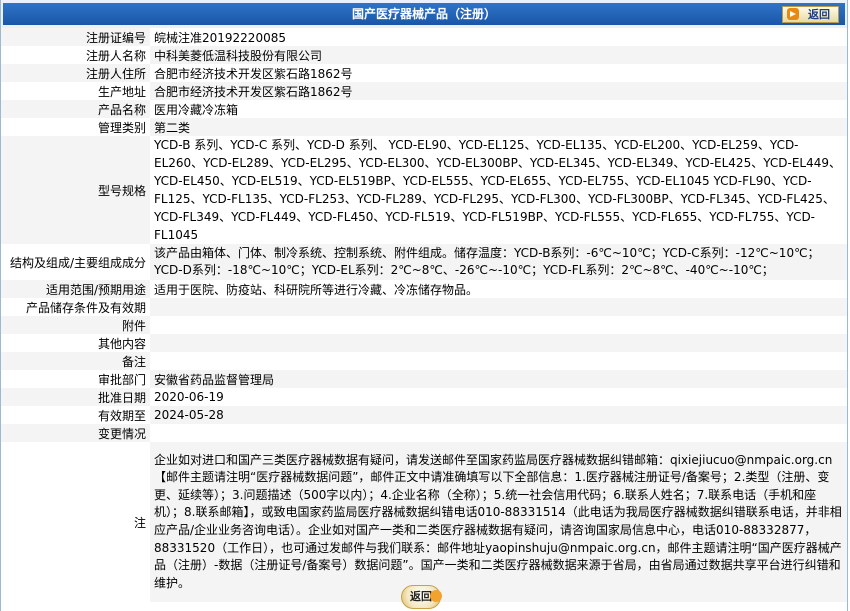 The width and height of the screenshot is (850, 611). What do you see at coordinates (75, 307) in the screenshot?
I see `row-label: 产品储存条件及有效期` at bounding box center [75, 307].